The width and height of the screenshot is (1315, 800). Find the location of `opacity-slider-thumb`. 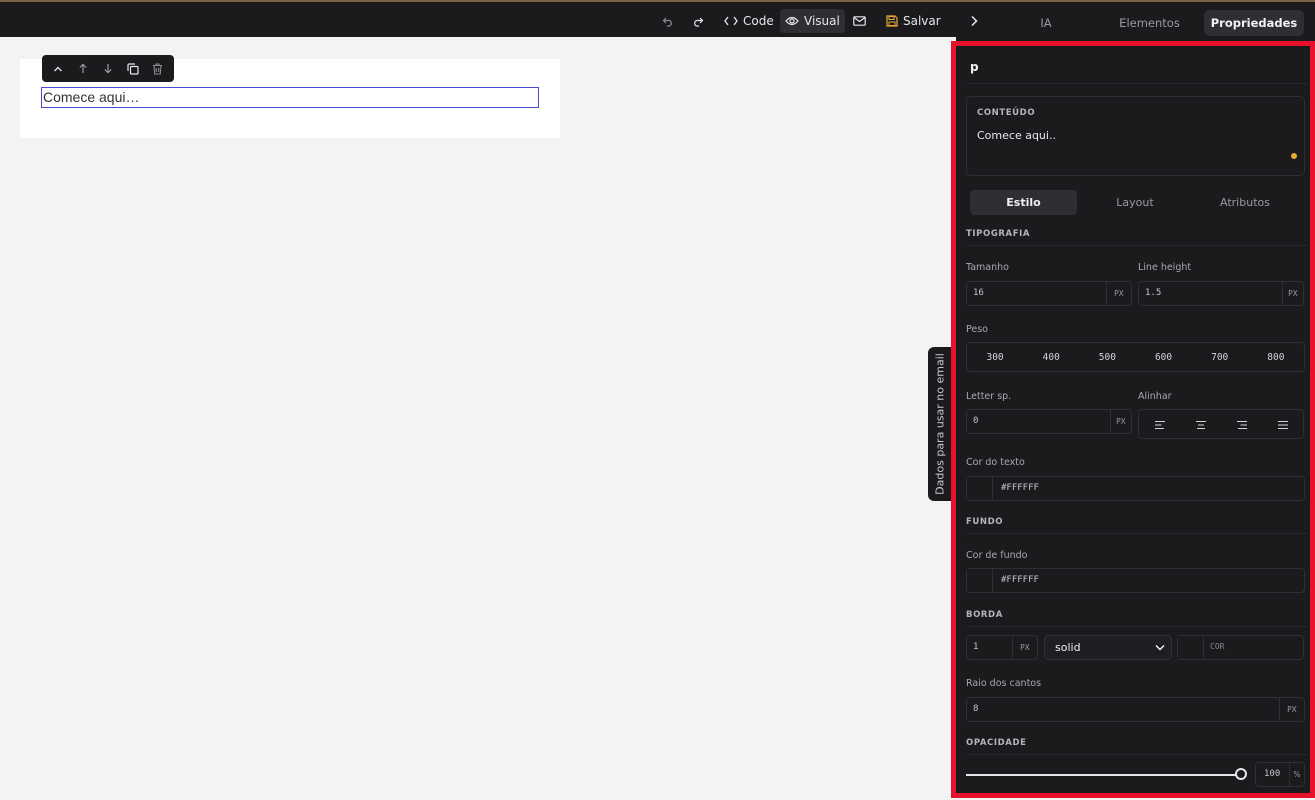

opacity-slider-thumb is located at coordinates (1241, 774).